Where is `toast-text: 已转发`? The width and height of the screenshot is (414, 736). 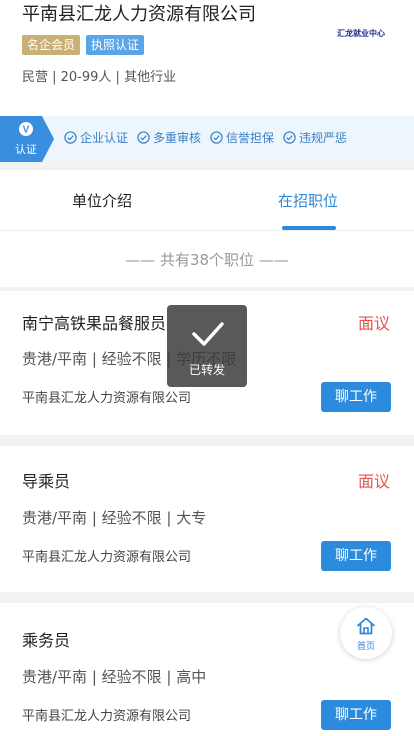
toast-text: 已转发 is located at coordinates (206, 370).